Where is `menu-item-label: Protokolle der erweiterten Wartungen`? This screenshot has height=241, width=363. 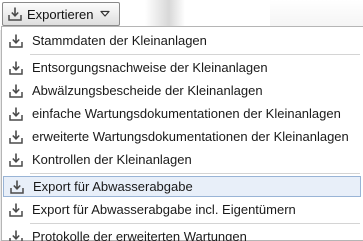 menu-item-label: Protokolle der erweiterten Wartungen is located at coordinates (139, 235).